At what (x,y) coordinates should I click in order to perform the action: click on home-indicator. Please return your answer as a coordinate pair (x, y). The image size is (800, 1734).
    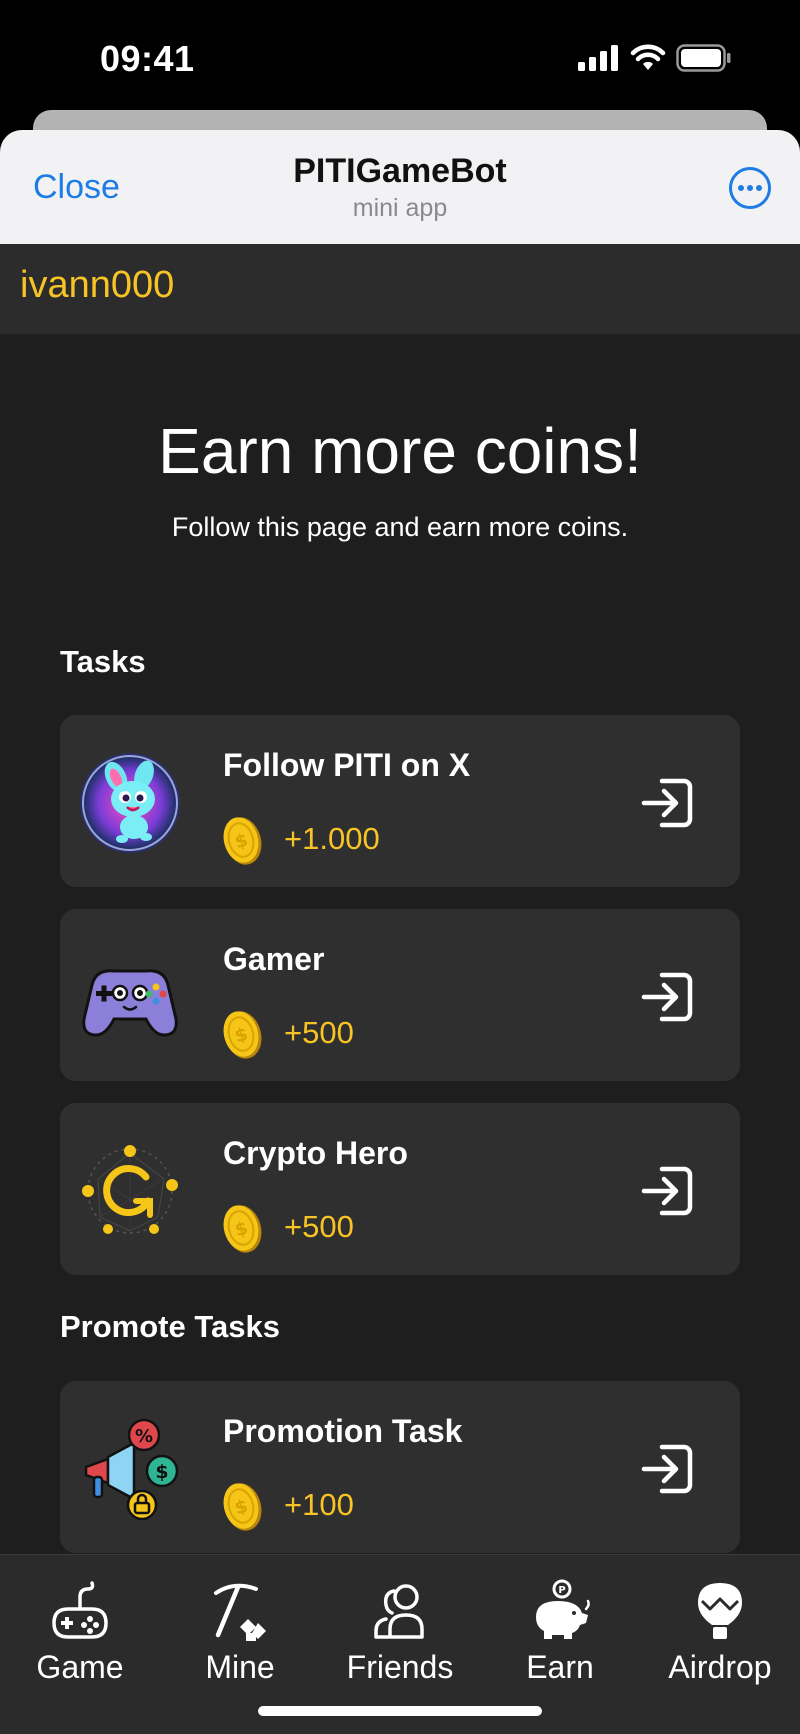
    Looking at the image, I should click on (400, 1711).